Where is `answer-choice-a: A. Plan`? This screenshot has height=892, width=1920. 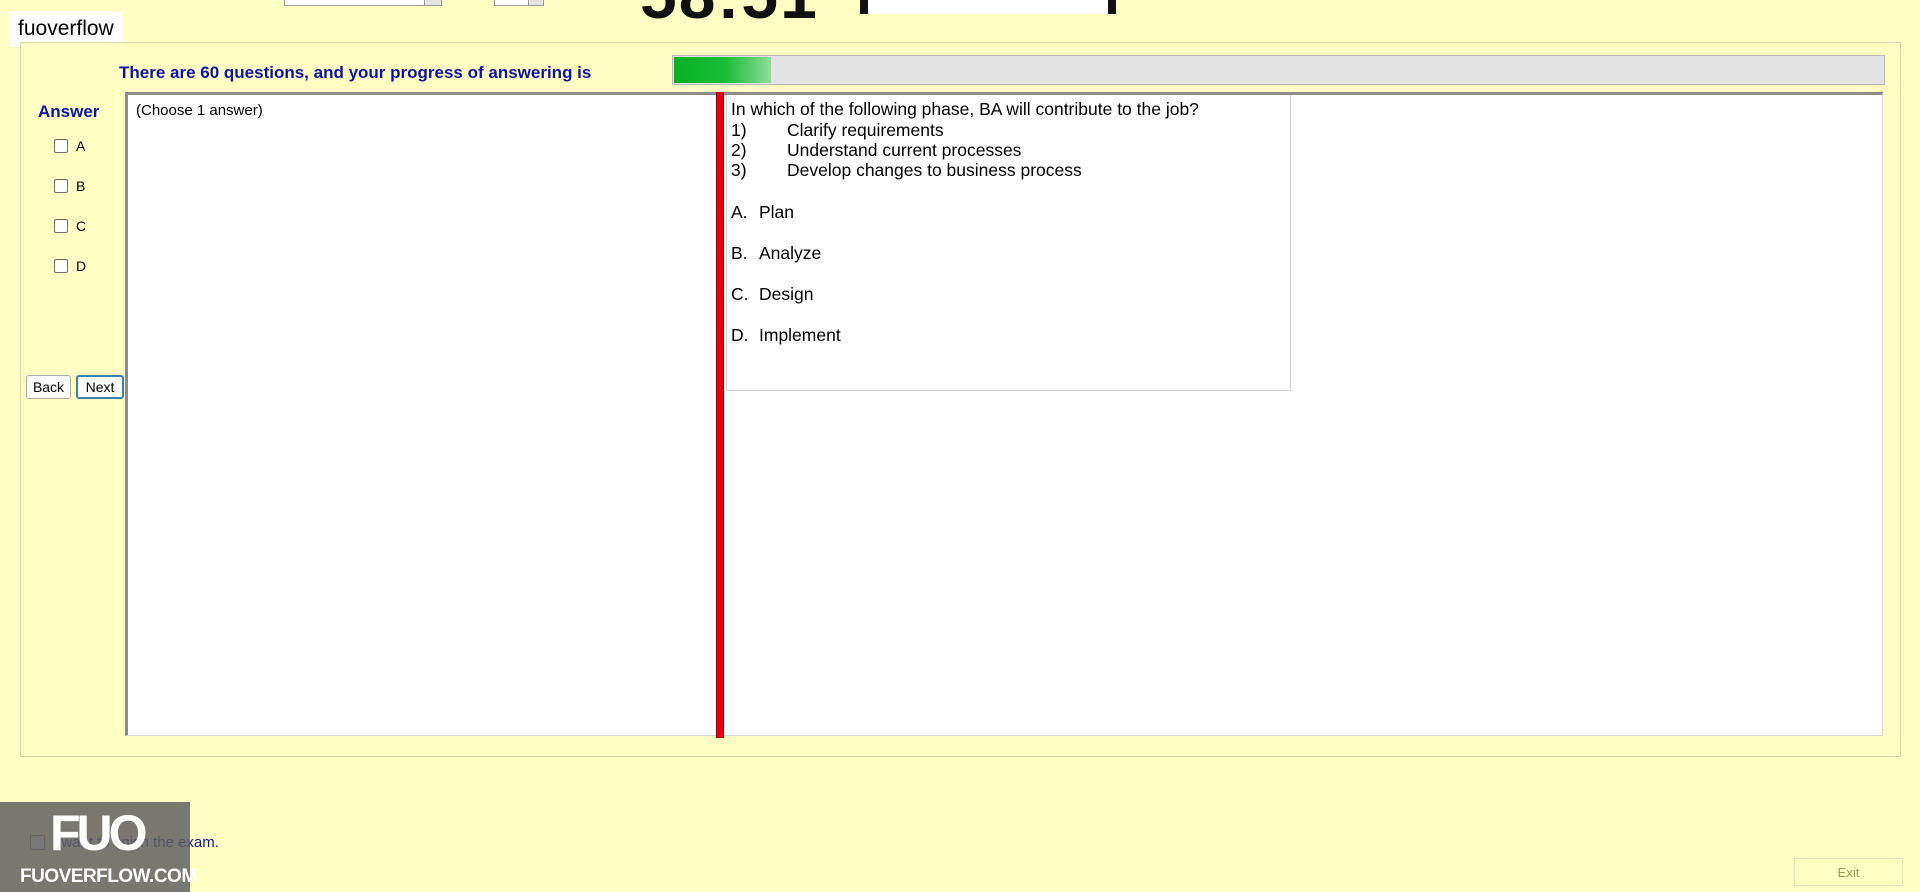 answer-choice-a: A. Plan is located at coordinates (763, 212).